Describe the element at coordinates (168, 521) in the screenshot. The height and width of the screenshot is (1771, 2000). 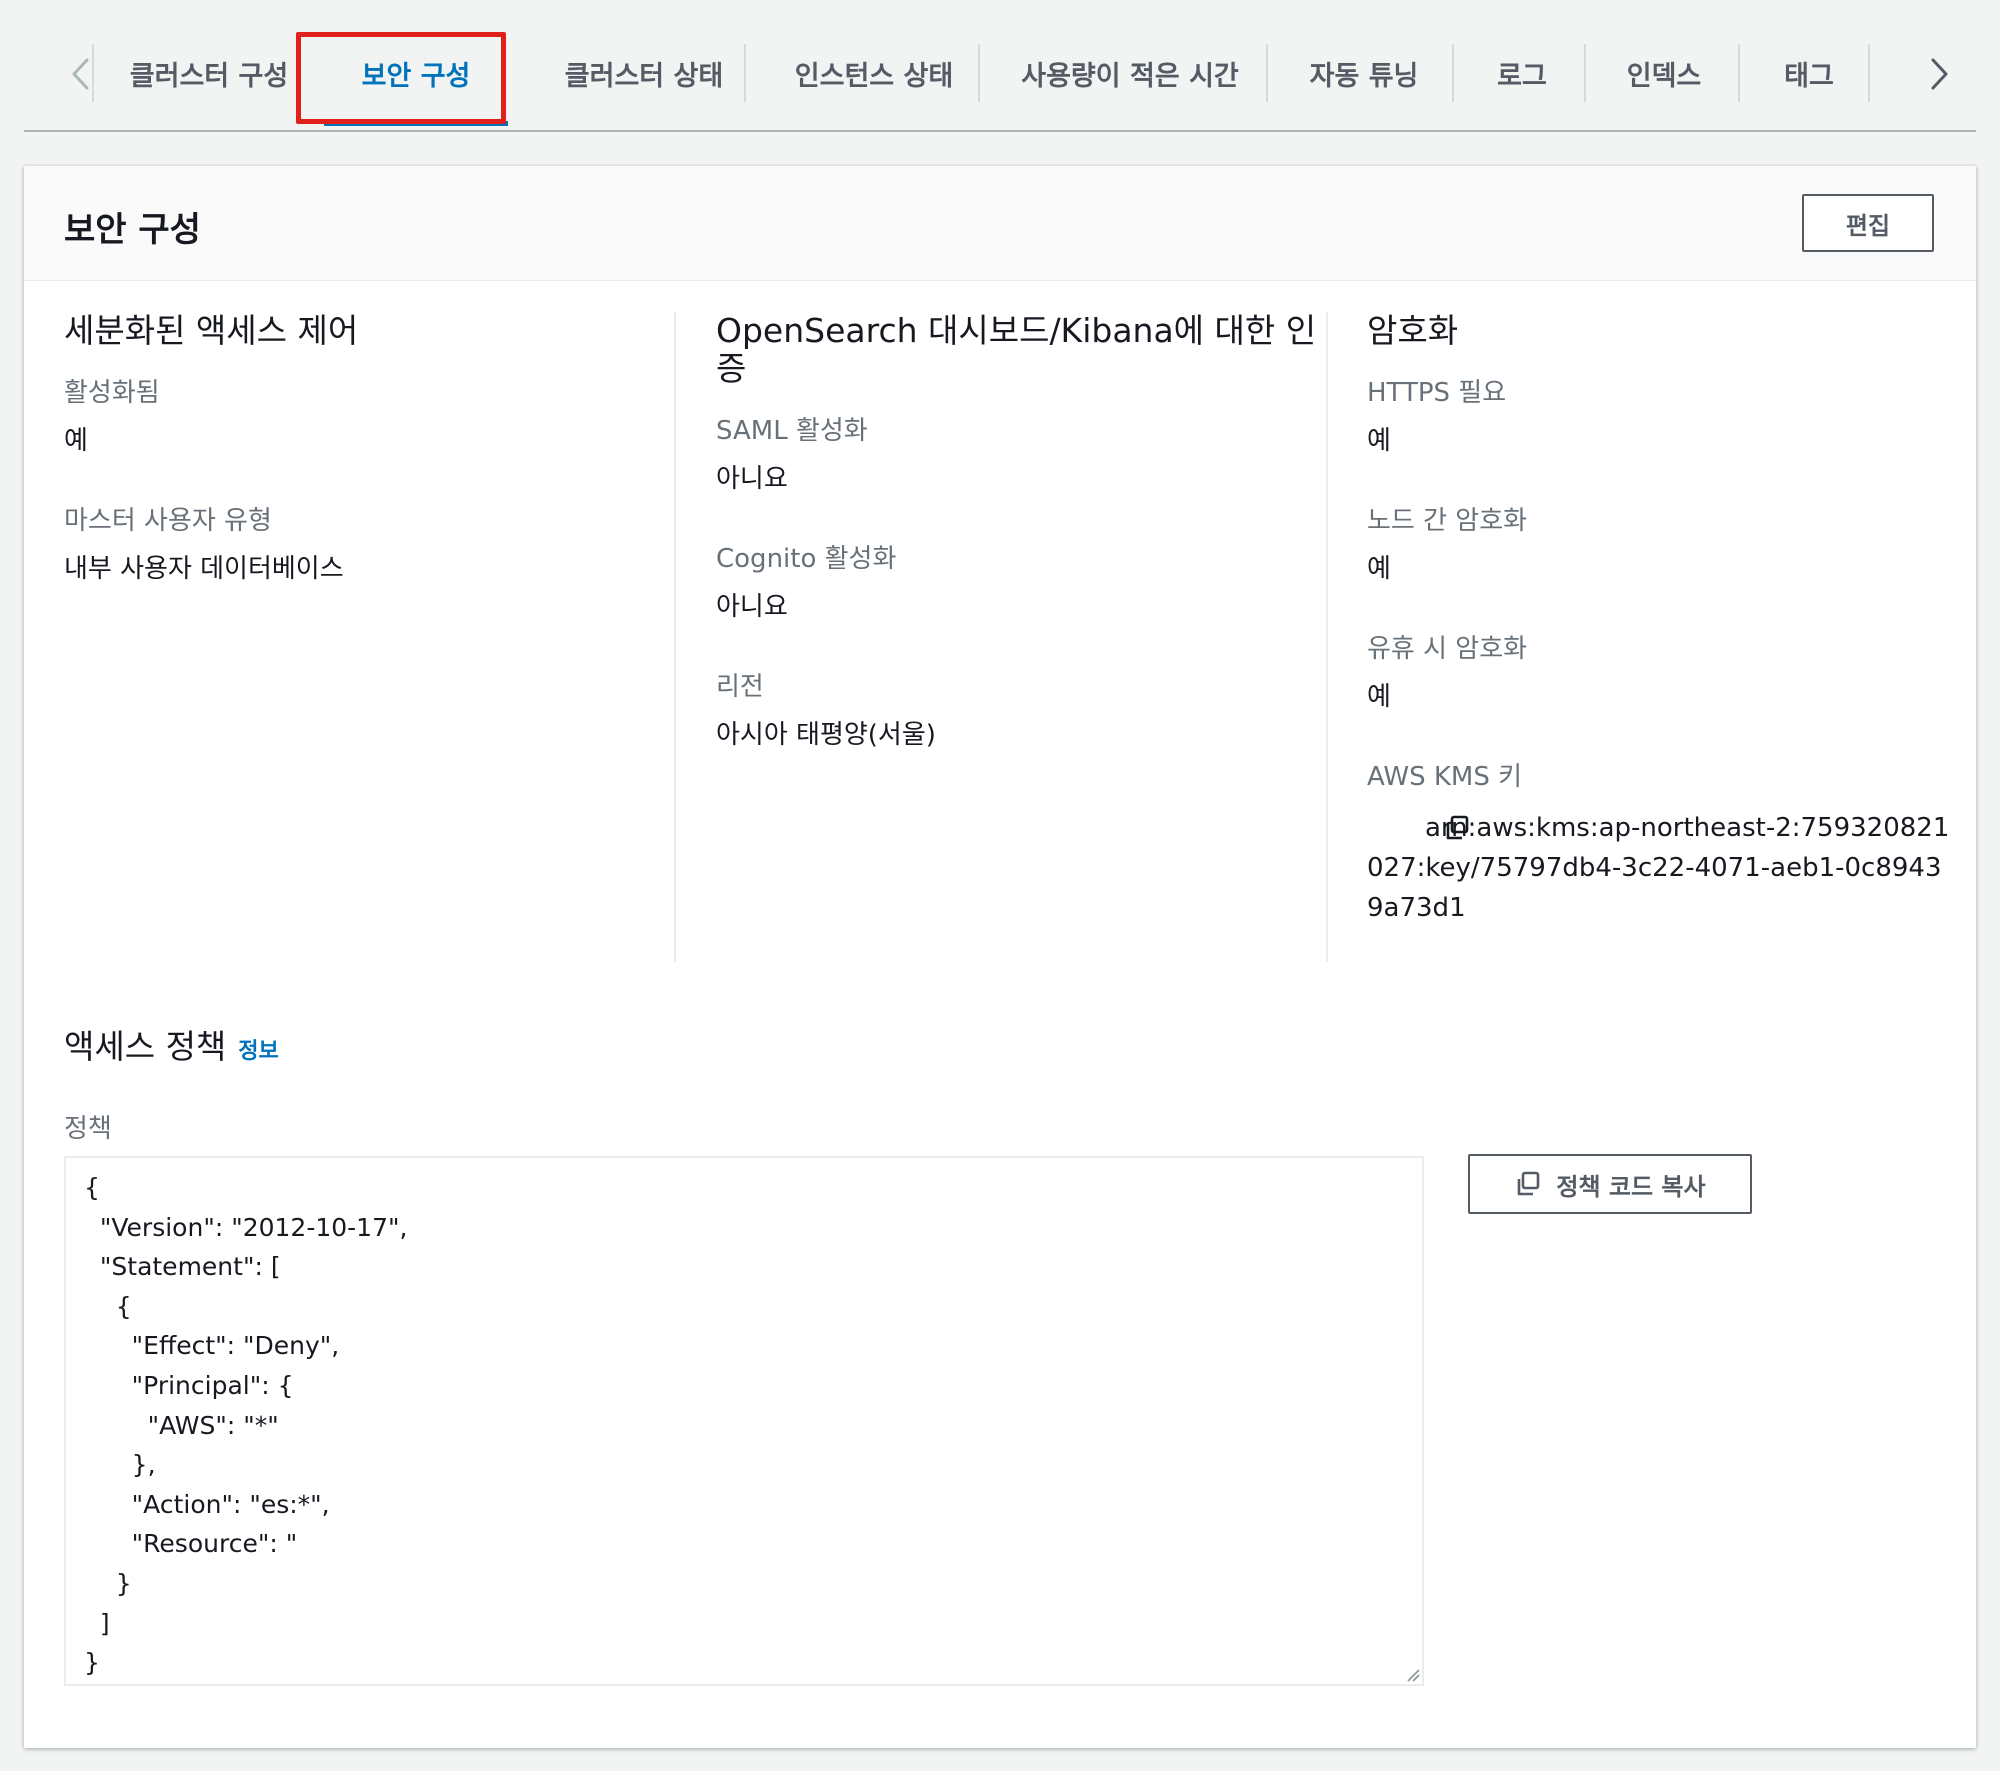
I see `field-label: 마스터 사용자 유형` at that location.